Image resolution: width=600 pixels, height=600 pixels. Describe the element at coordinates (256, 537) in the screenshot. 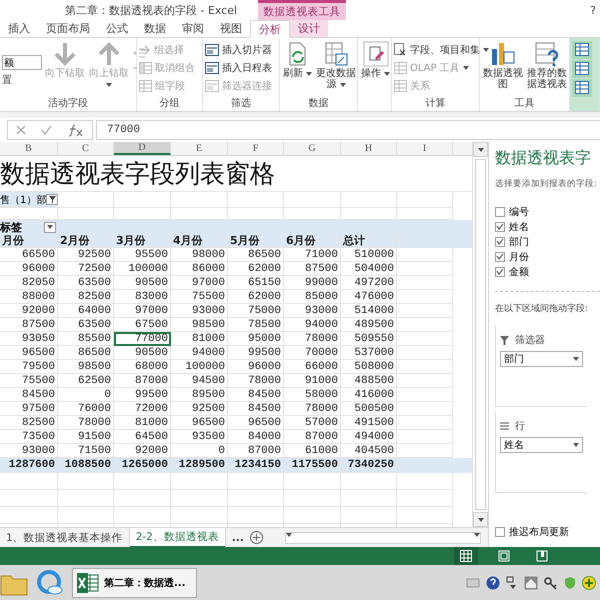

I see `add-sheet-icon` at that location.